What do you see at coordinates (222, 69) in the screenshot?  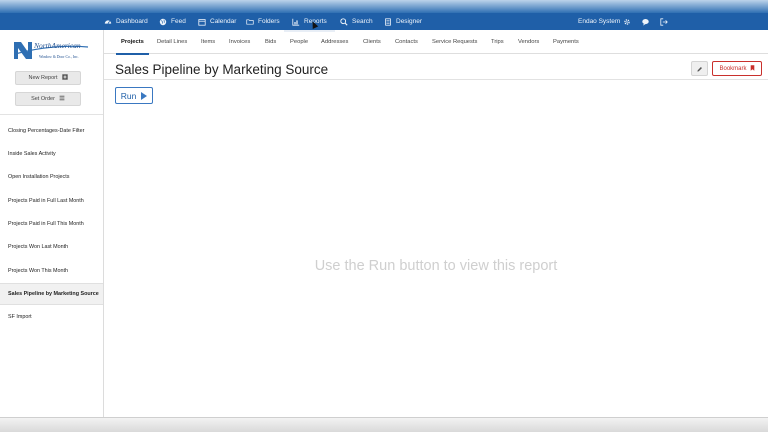 I see `page-title: Sales Pipeline by Marketing Source` at bounding box center [222, 69].